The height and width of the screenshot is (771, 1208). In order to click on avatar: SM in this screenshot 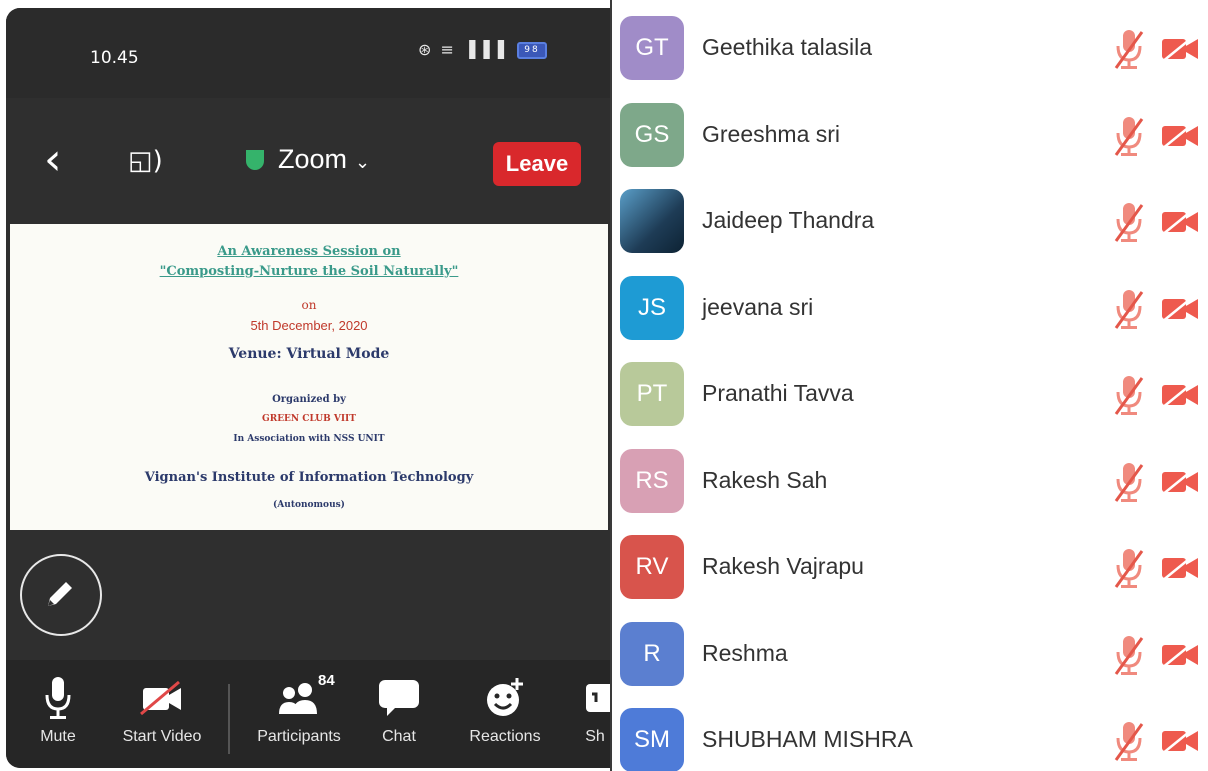, I will do `click(652, 739)`.